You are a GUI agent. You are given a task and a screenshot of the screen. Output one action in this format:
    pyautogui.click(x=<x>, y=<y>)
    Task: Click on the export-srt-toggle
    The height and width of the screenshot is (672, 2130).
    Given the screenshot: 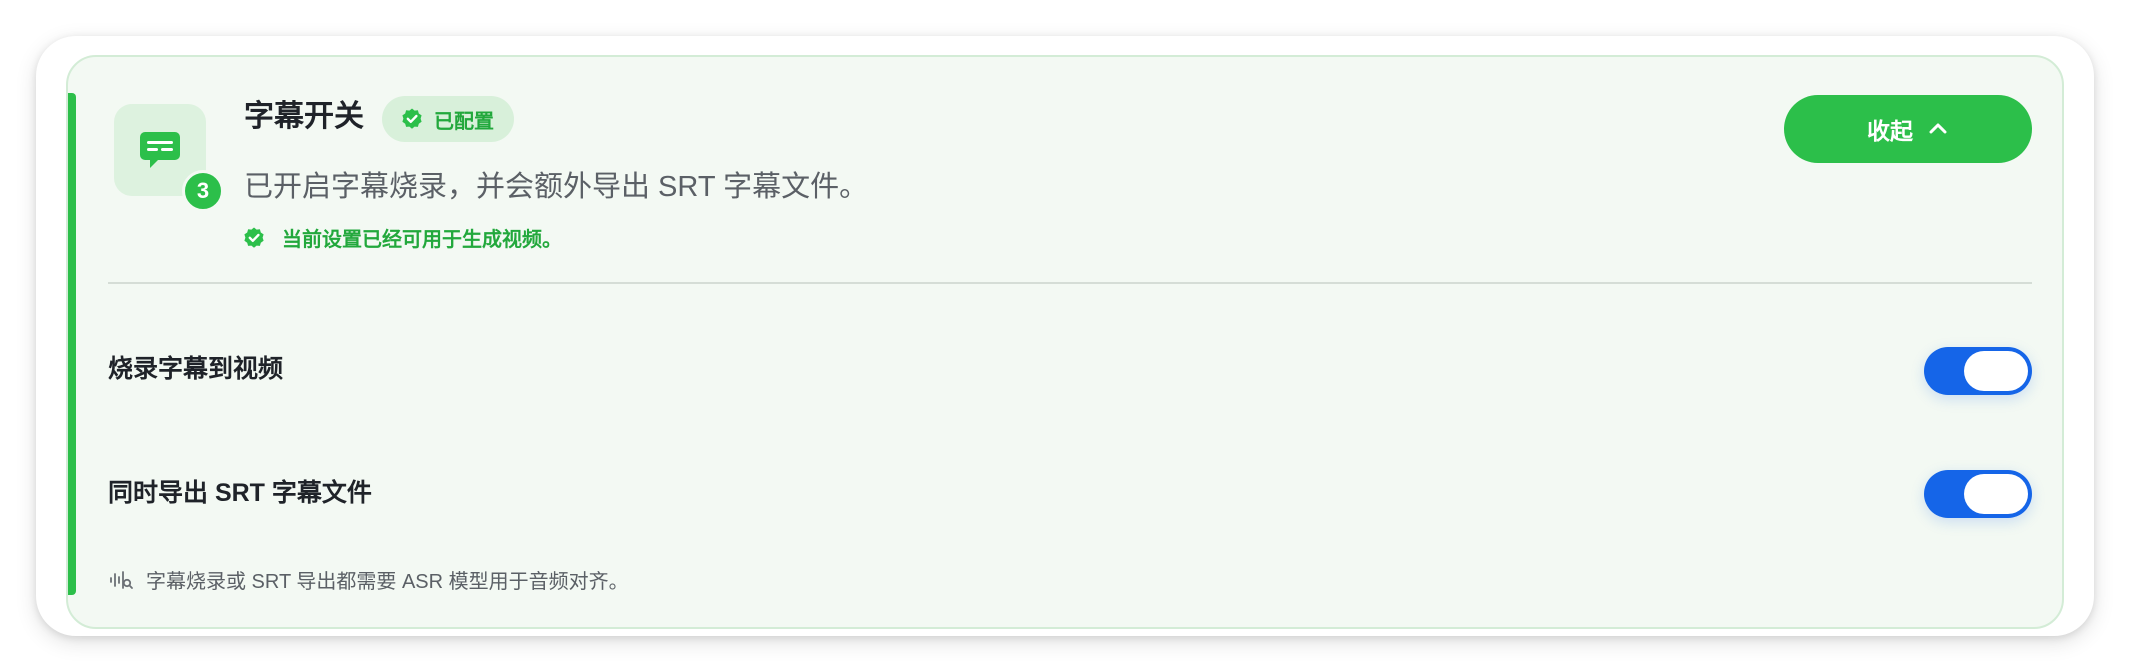 What is the action you would take?
    pyautogui.click(x=1978, y=494)
    